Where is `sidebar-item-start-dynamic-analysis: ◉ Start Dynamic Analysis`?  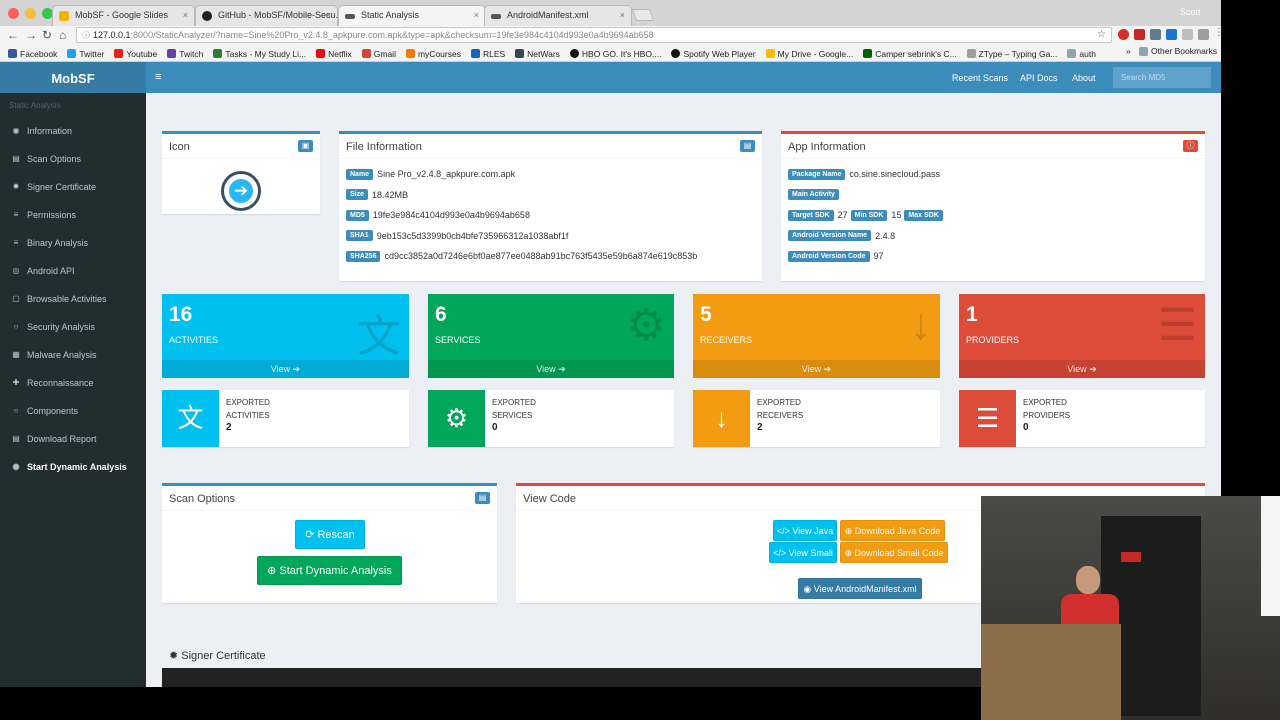
sidebar-item-start-dynamic-analysis: ◉ Start Dynamic Analysis is located at coordinates (73, 467).